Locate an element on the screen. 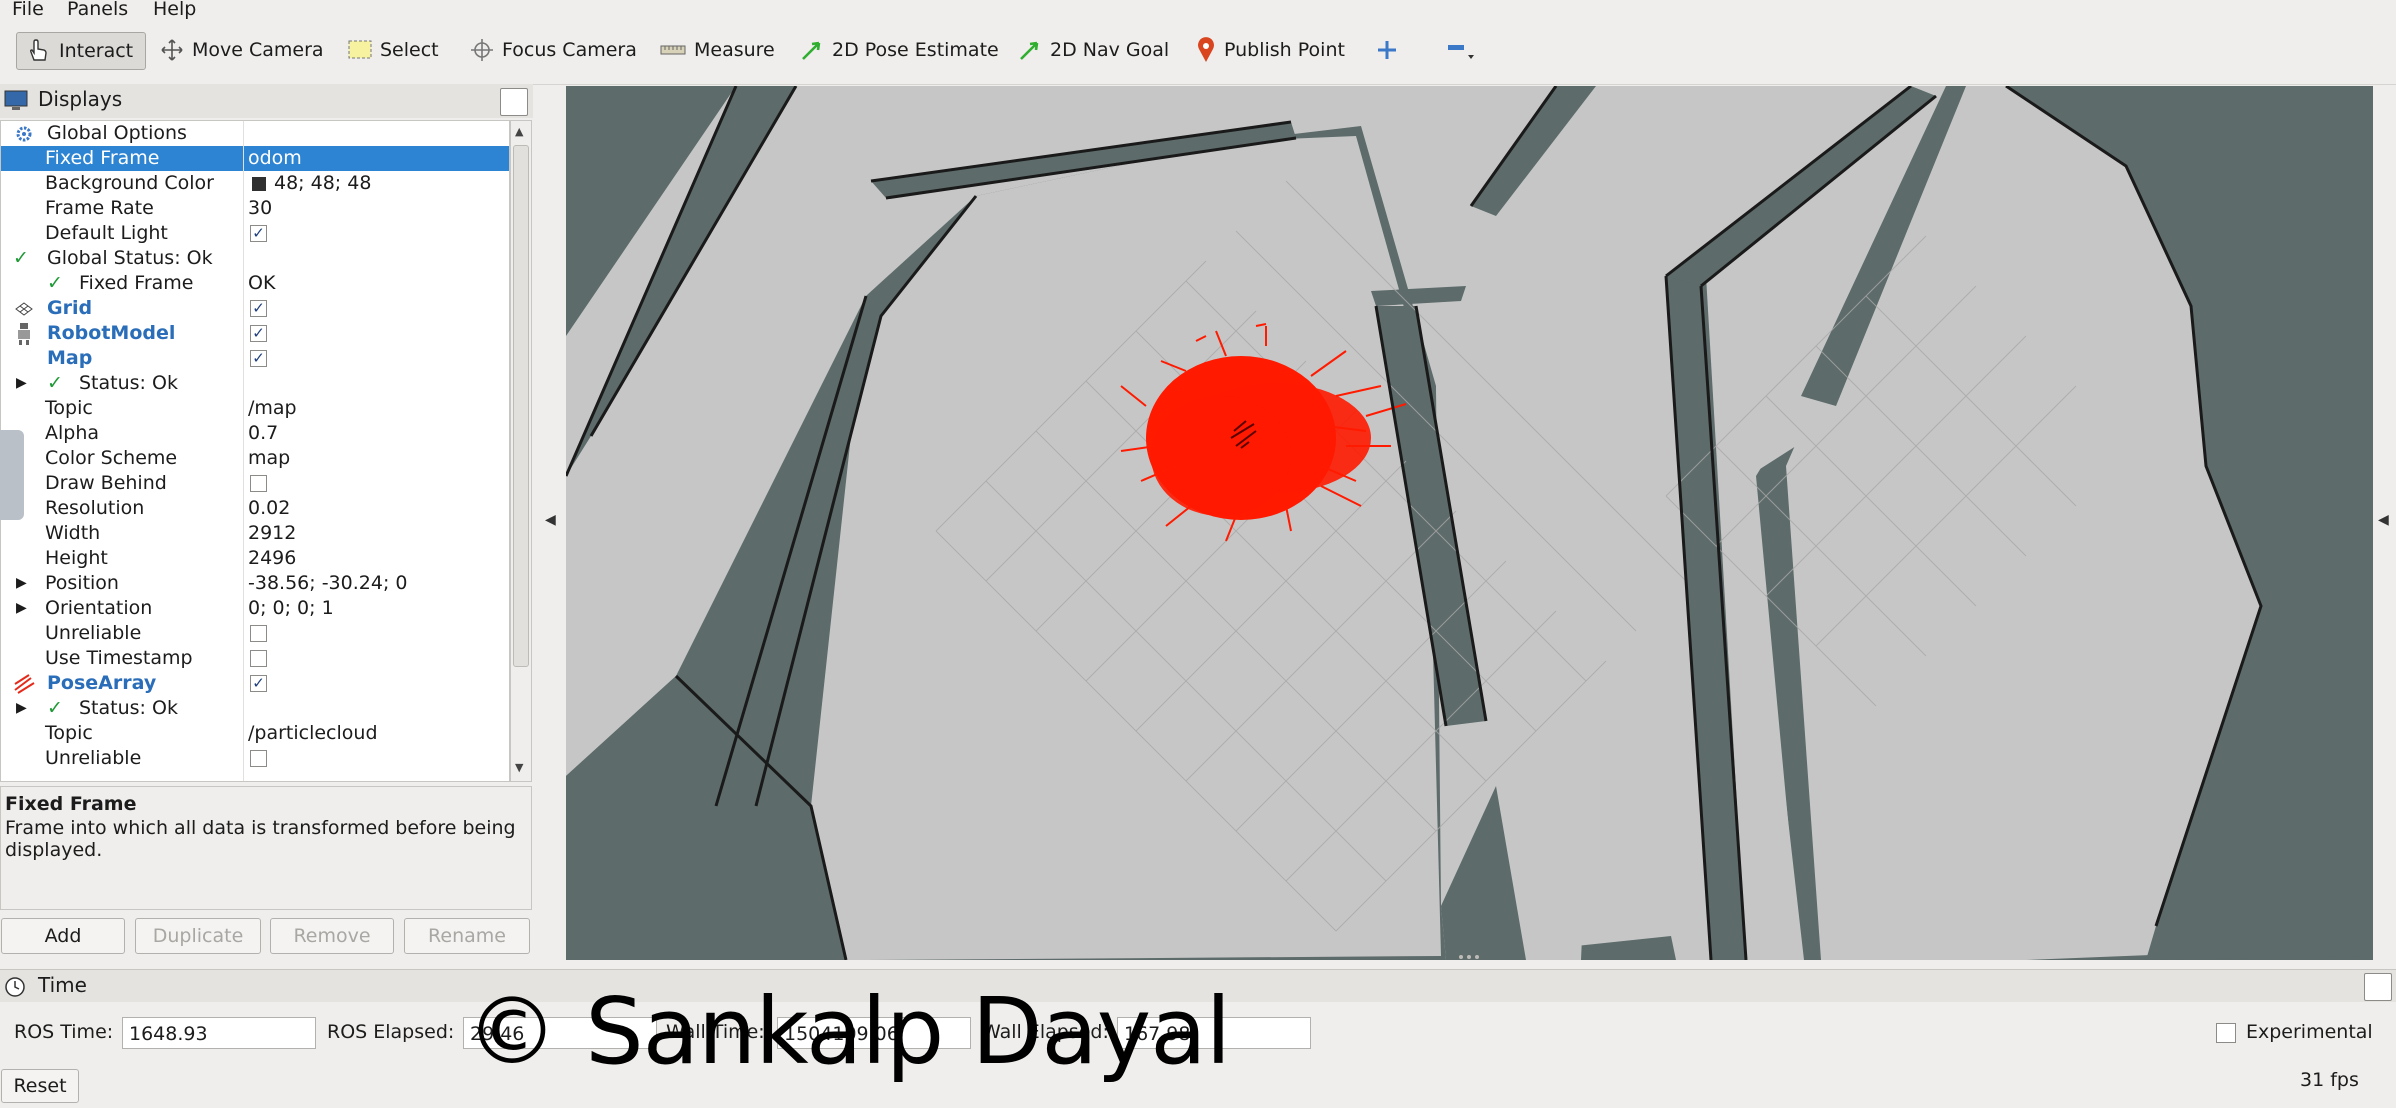  row-label: PoseArray is located at coordinates (102, 683).